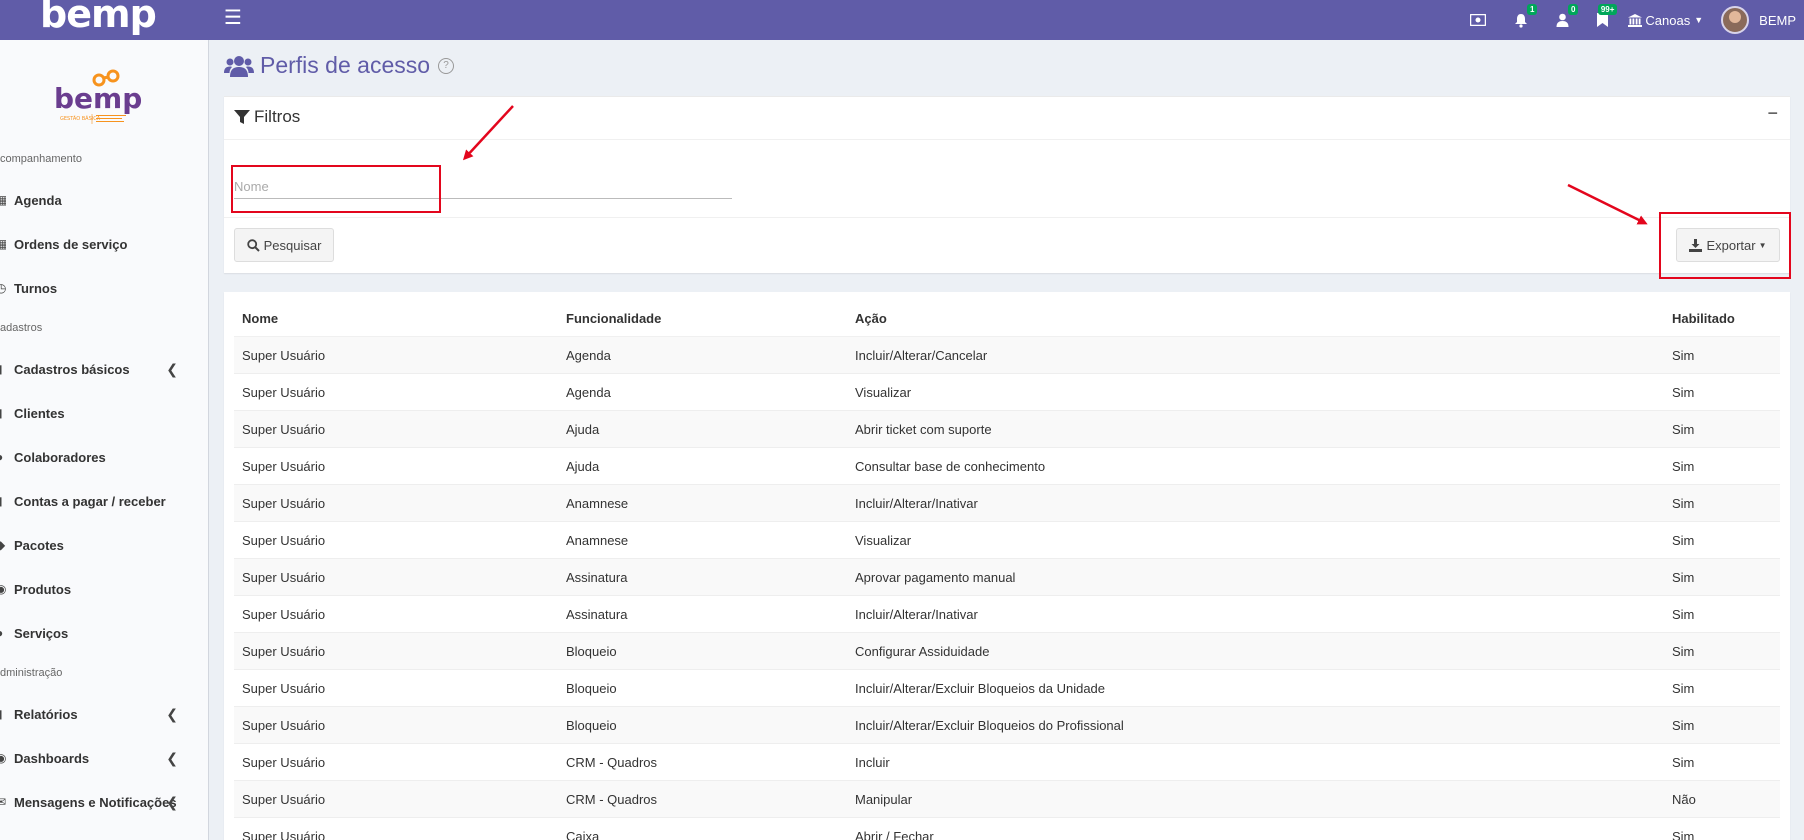 This screenshot has width=1804, height=840. What do you see at coordinates (1758, 20) in the screenshot?
I see `user-menu: BEMP` at bounding box center [1758, 20].